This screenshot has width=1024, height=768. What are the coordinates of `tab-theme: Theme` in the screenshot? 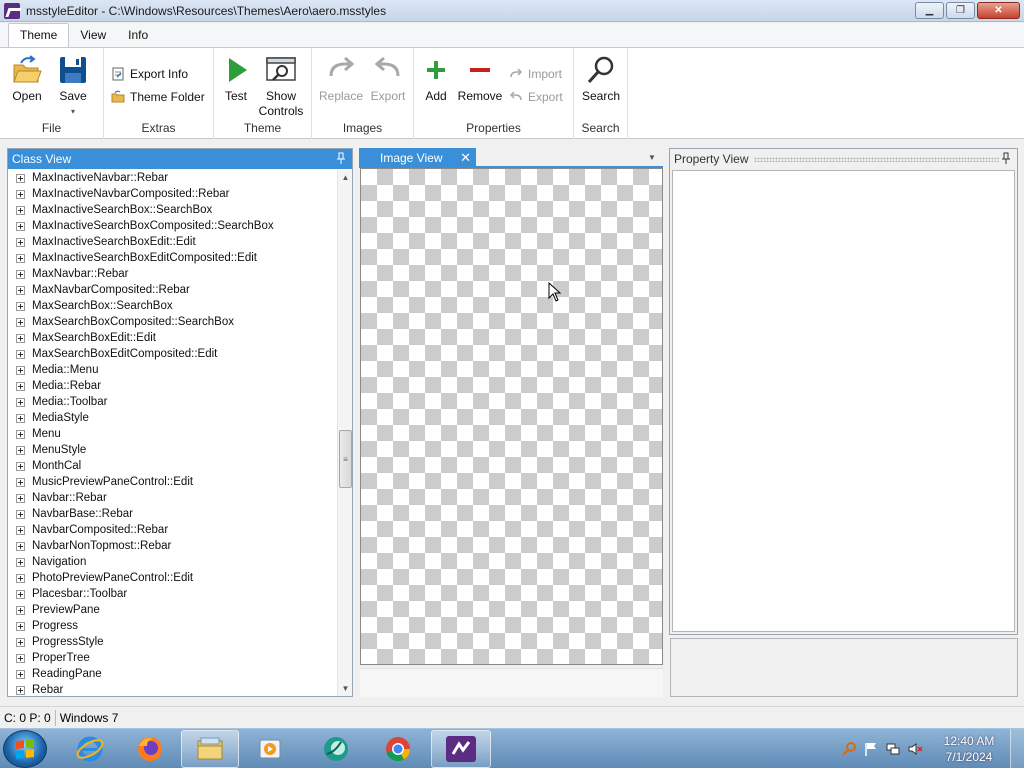 It's located at (39, 35).